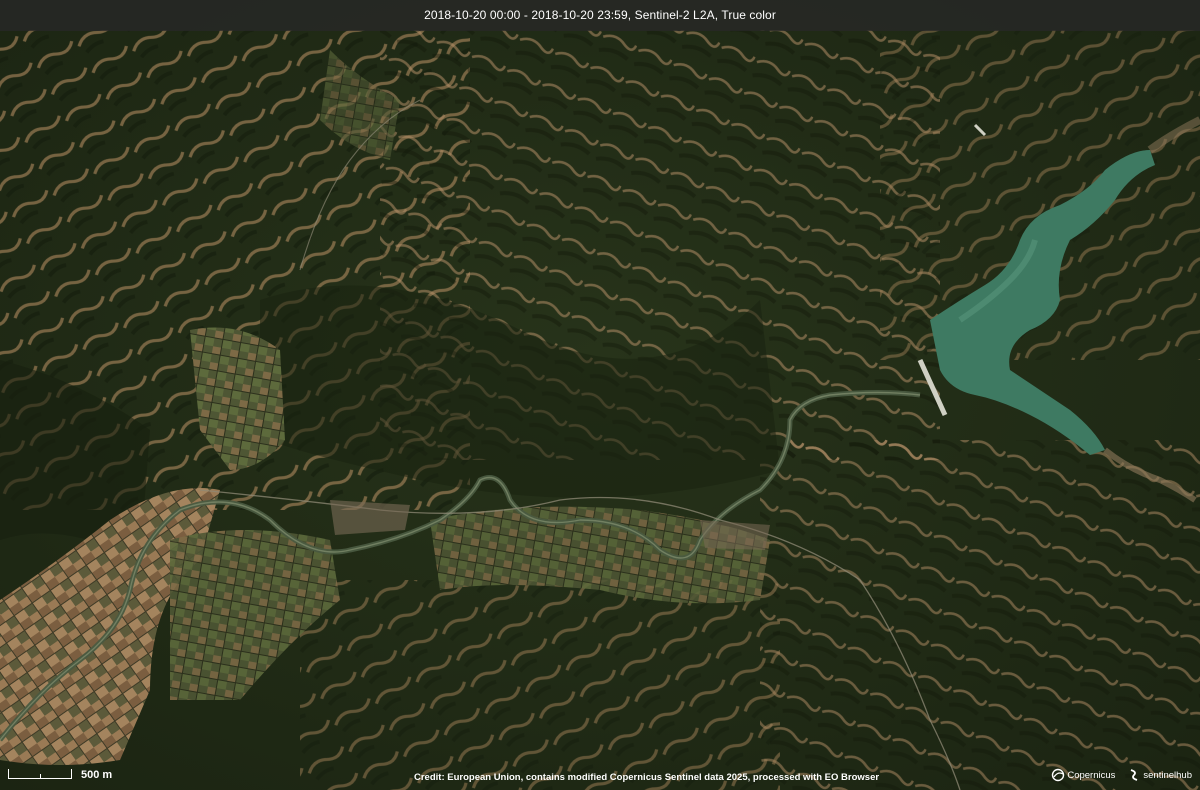 This screenshot has width=1200, height=790. Describe the element at coordinates (370, 517) in the screenshot. I see `village-west` at that location.